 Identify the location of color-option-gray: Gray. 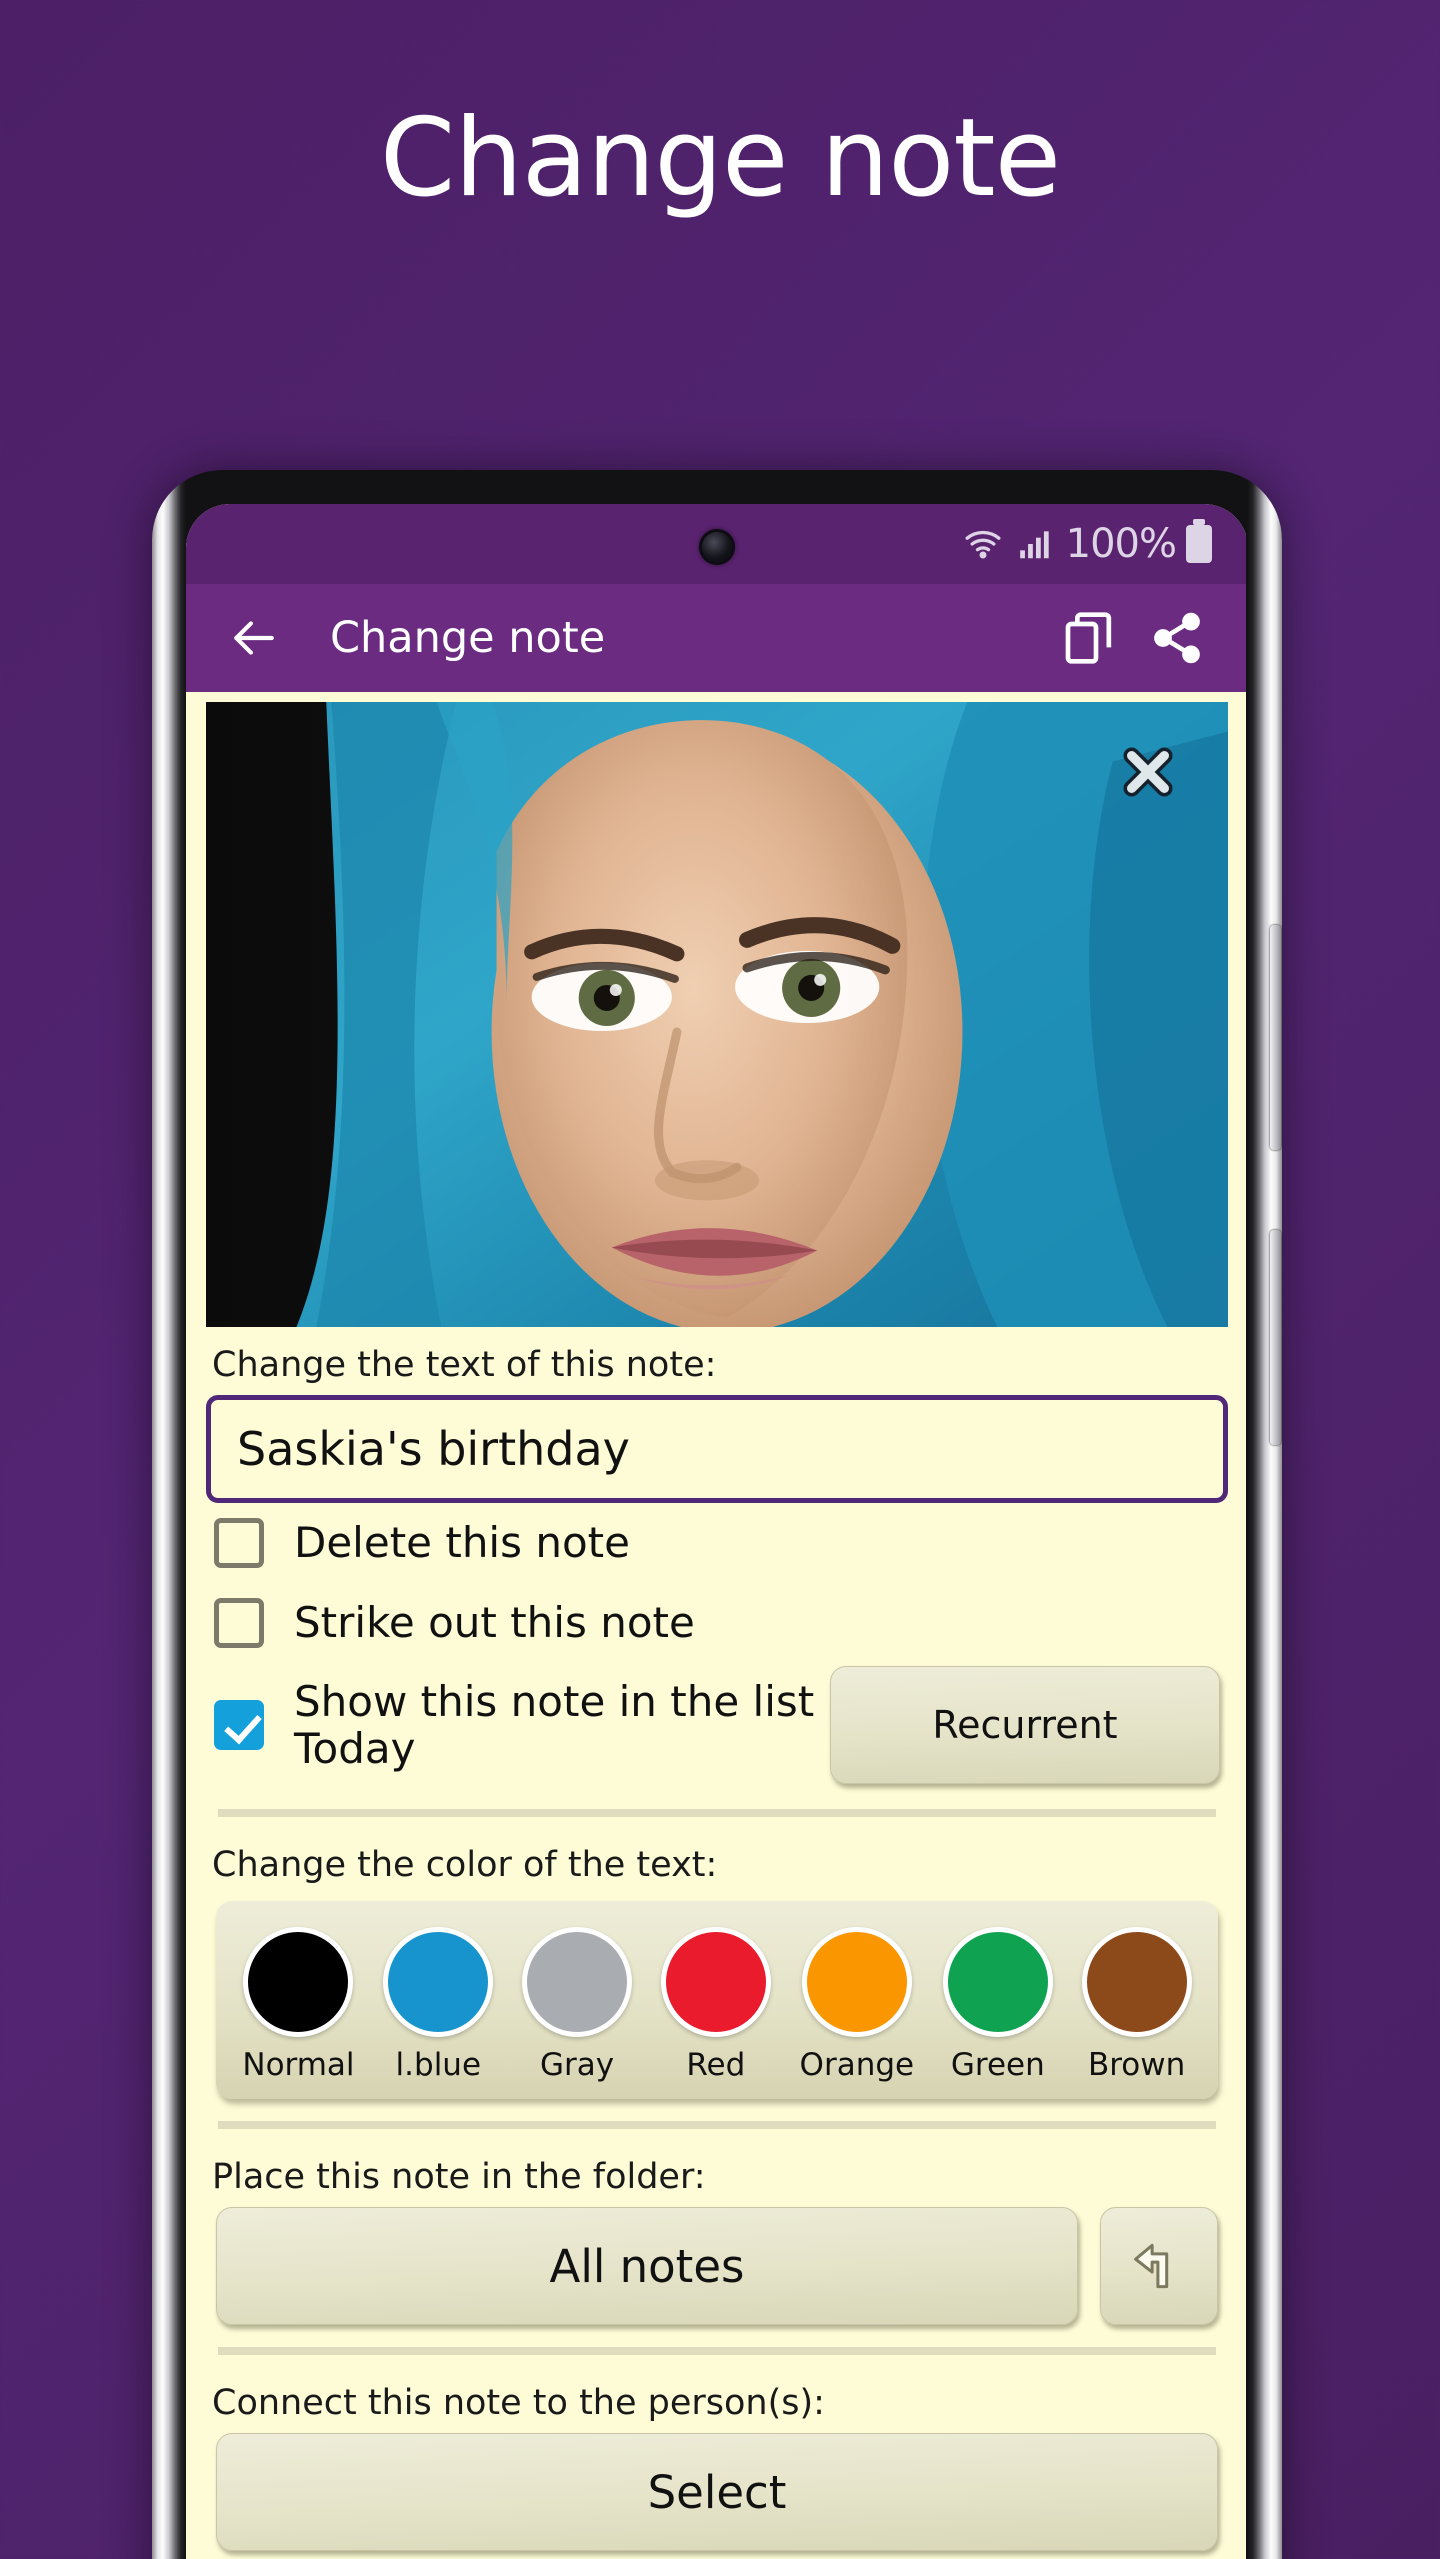
(577, 2005).